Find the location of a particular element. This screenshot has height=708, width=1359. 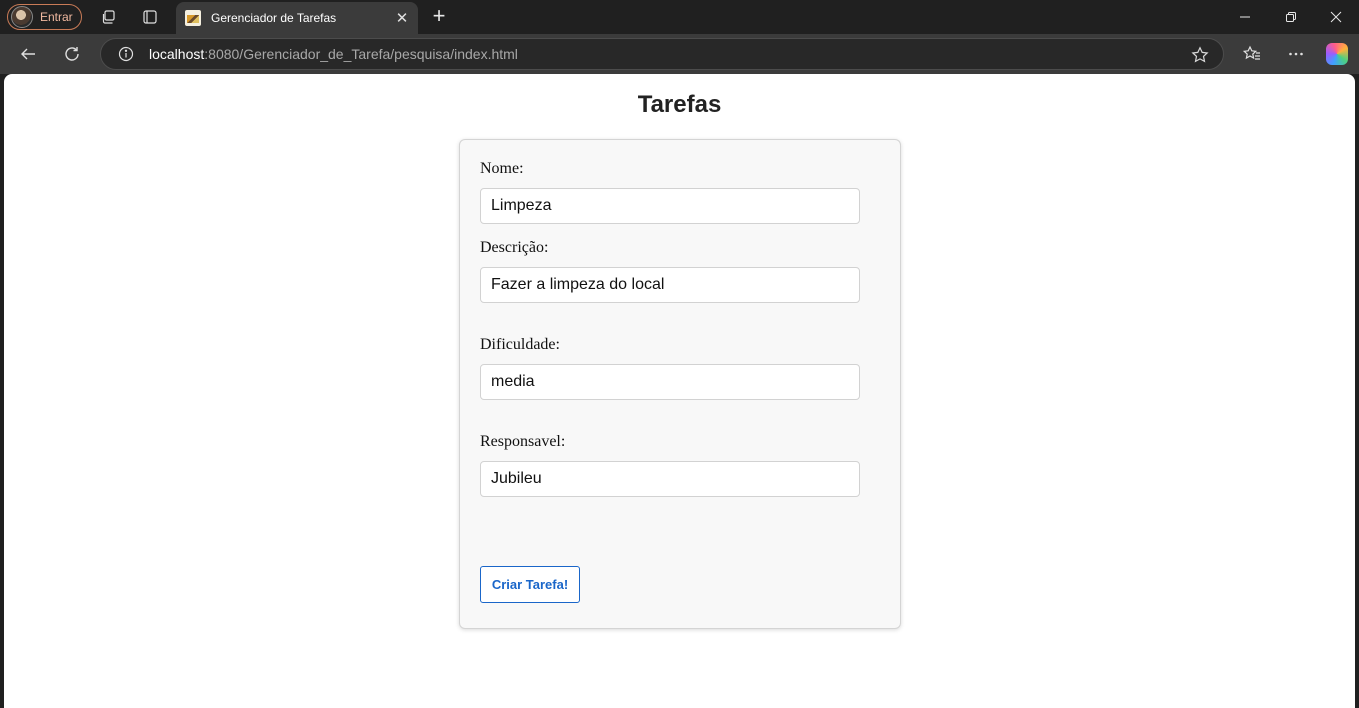

close-tab-icon: ✕ is located at coordinates (402, 18).